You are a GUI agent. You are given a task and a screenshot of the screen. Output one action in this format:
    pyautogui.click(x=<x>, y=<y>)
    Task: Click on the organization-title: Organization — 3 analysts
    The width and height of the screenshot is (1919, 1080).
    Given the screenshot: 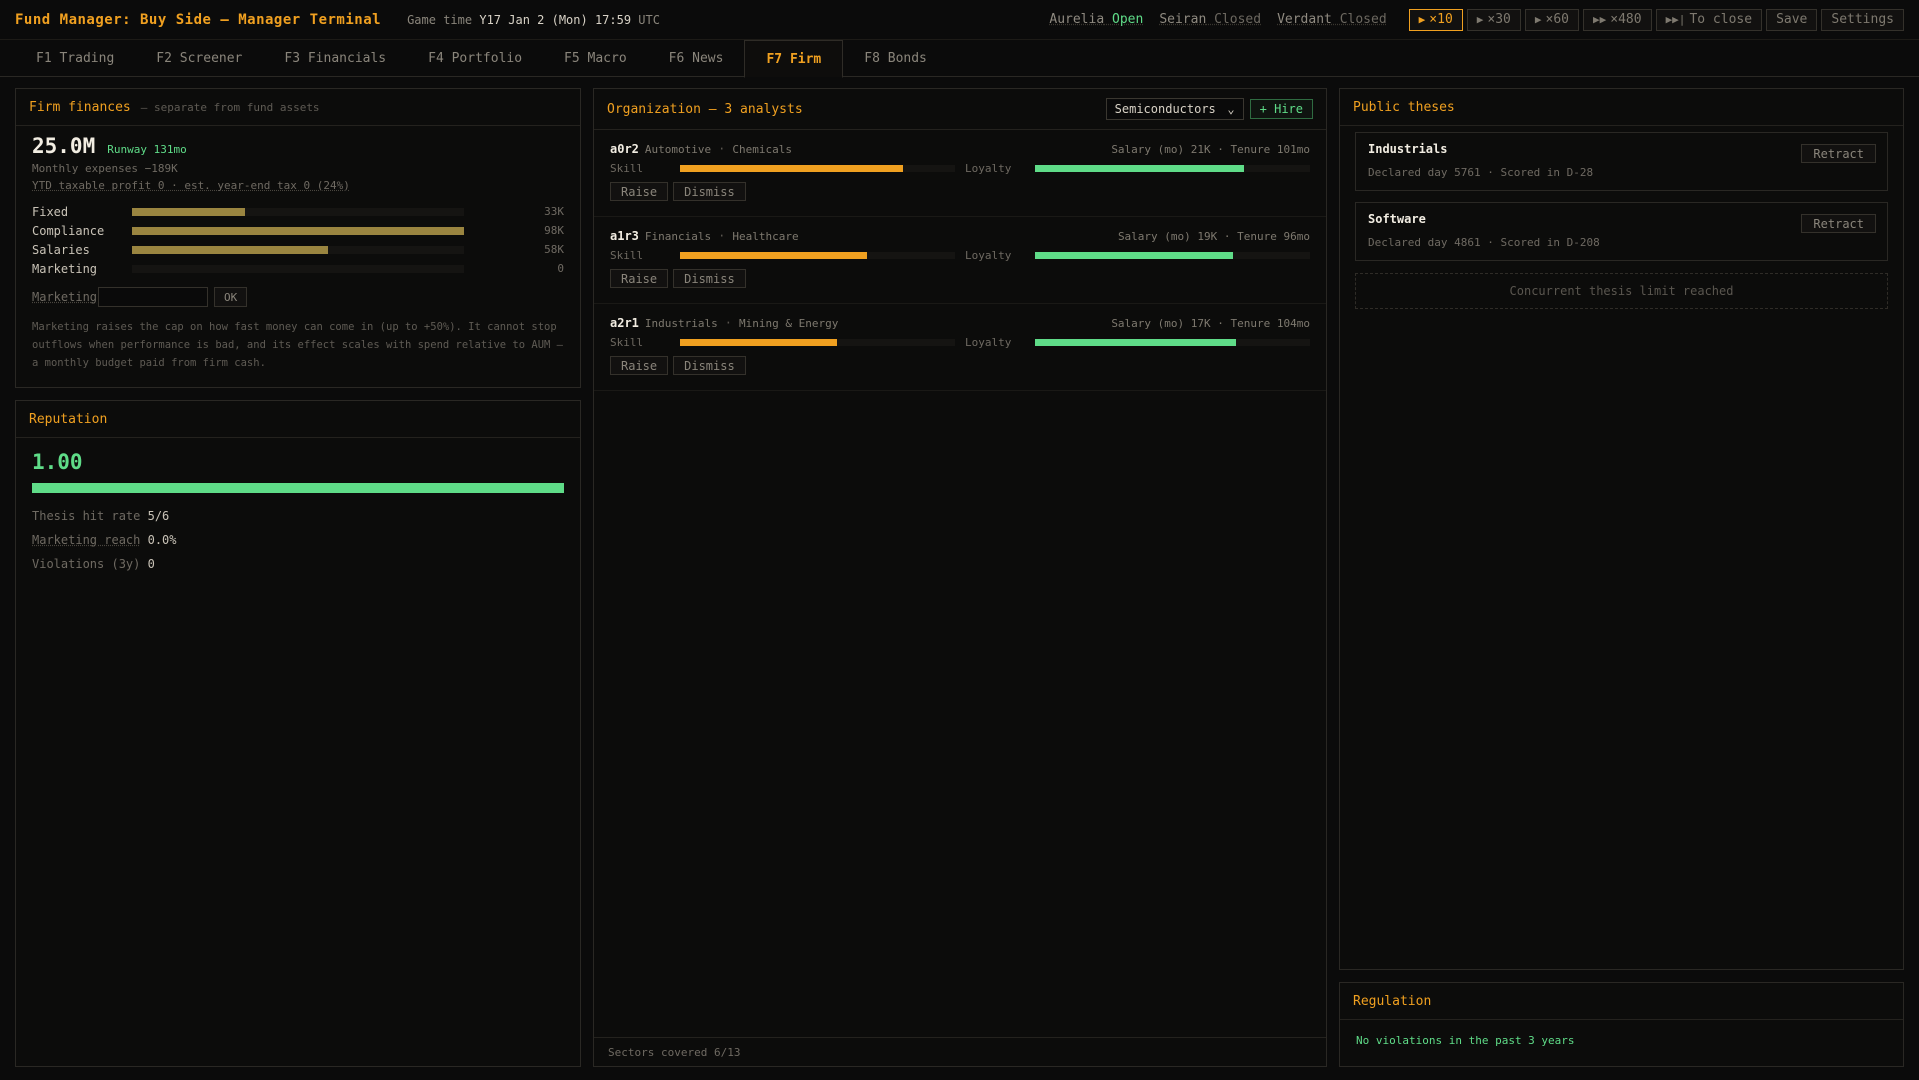 What is the action you would take?
    pyautogui.click(x=705, y=109)
    